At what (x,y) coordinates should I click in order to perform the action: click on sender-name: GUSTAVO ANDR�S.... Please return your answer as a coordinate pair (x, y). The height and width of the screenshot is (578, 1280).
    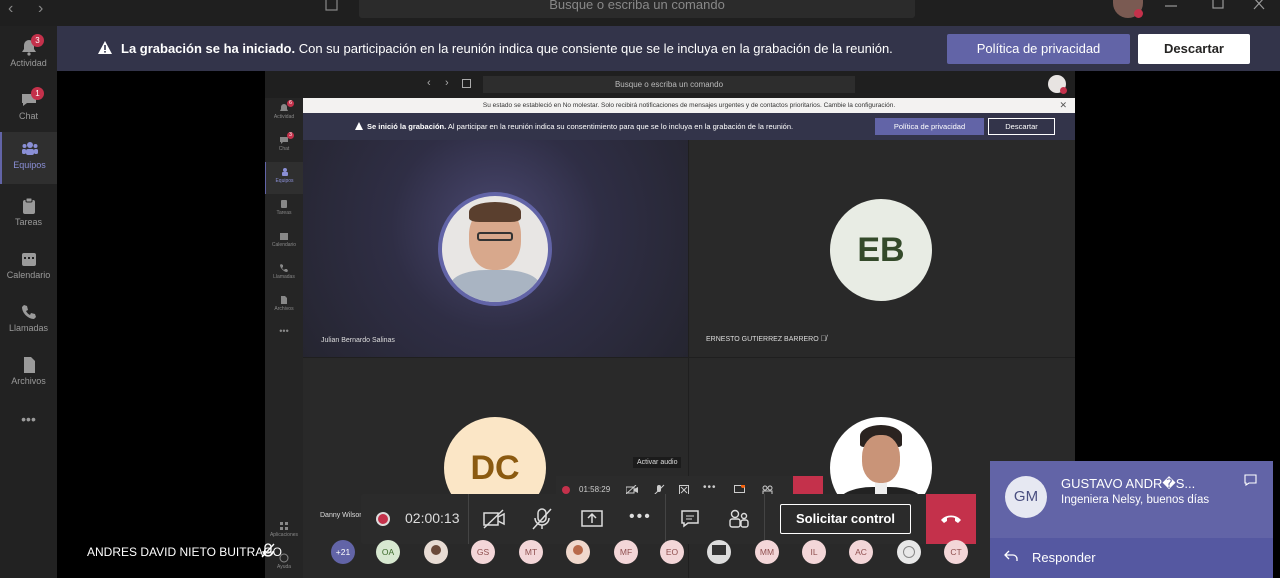
    Looking at the image, I should click on (1128, 483).